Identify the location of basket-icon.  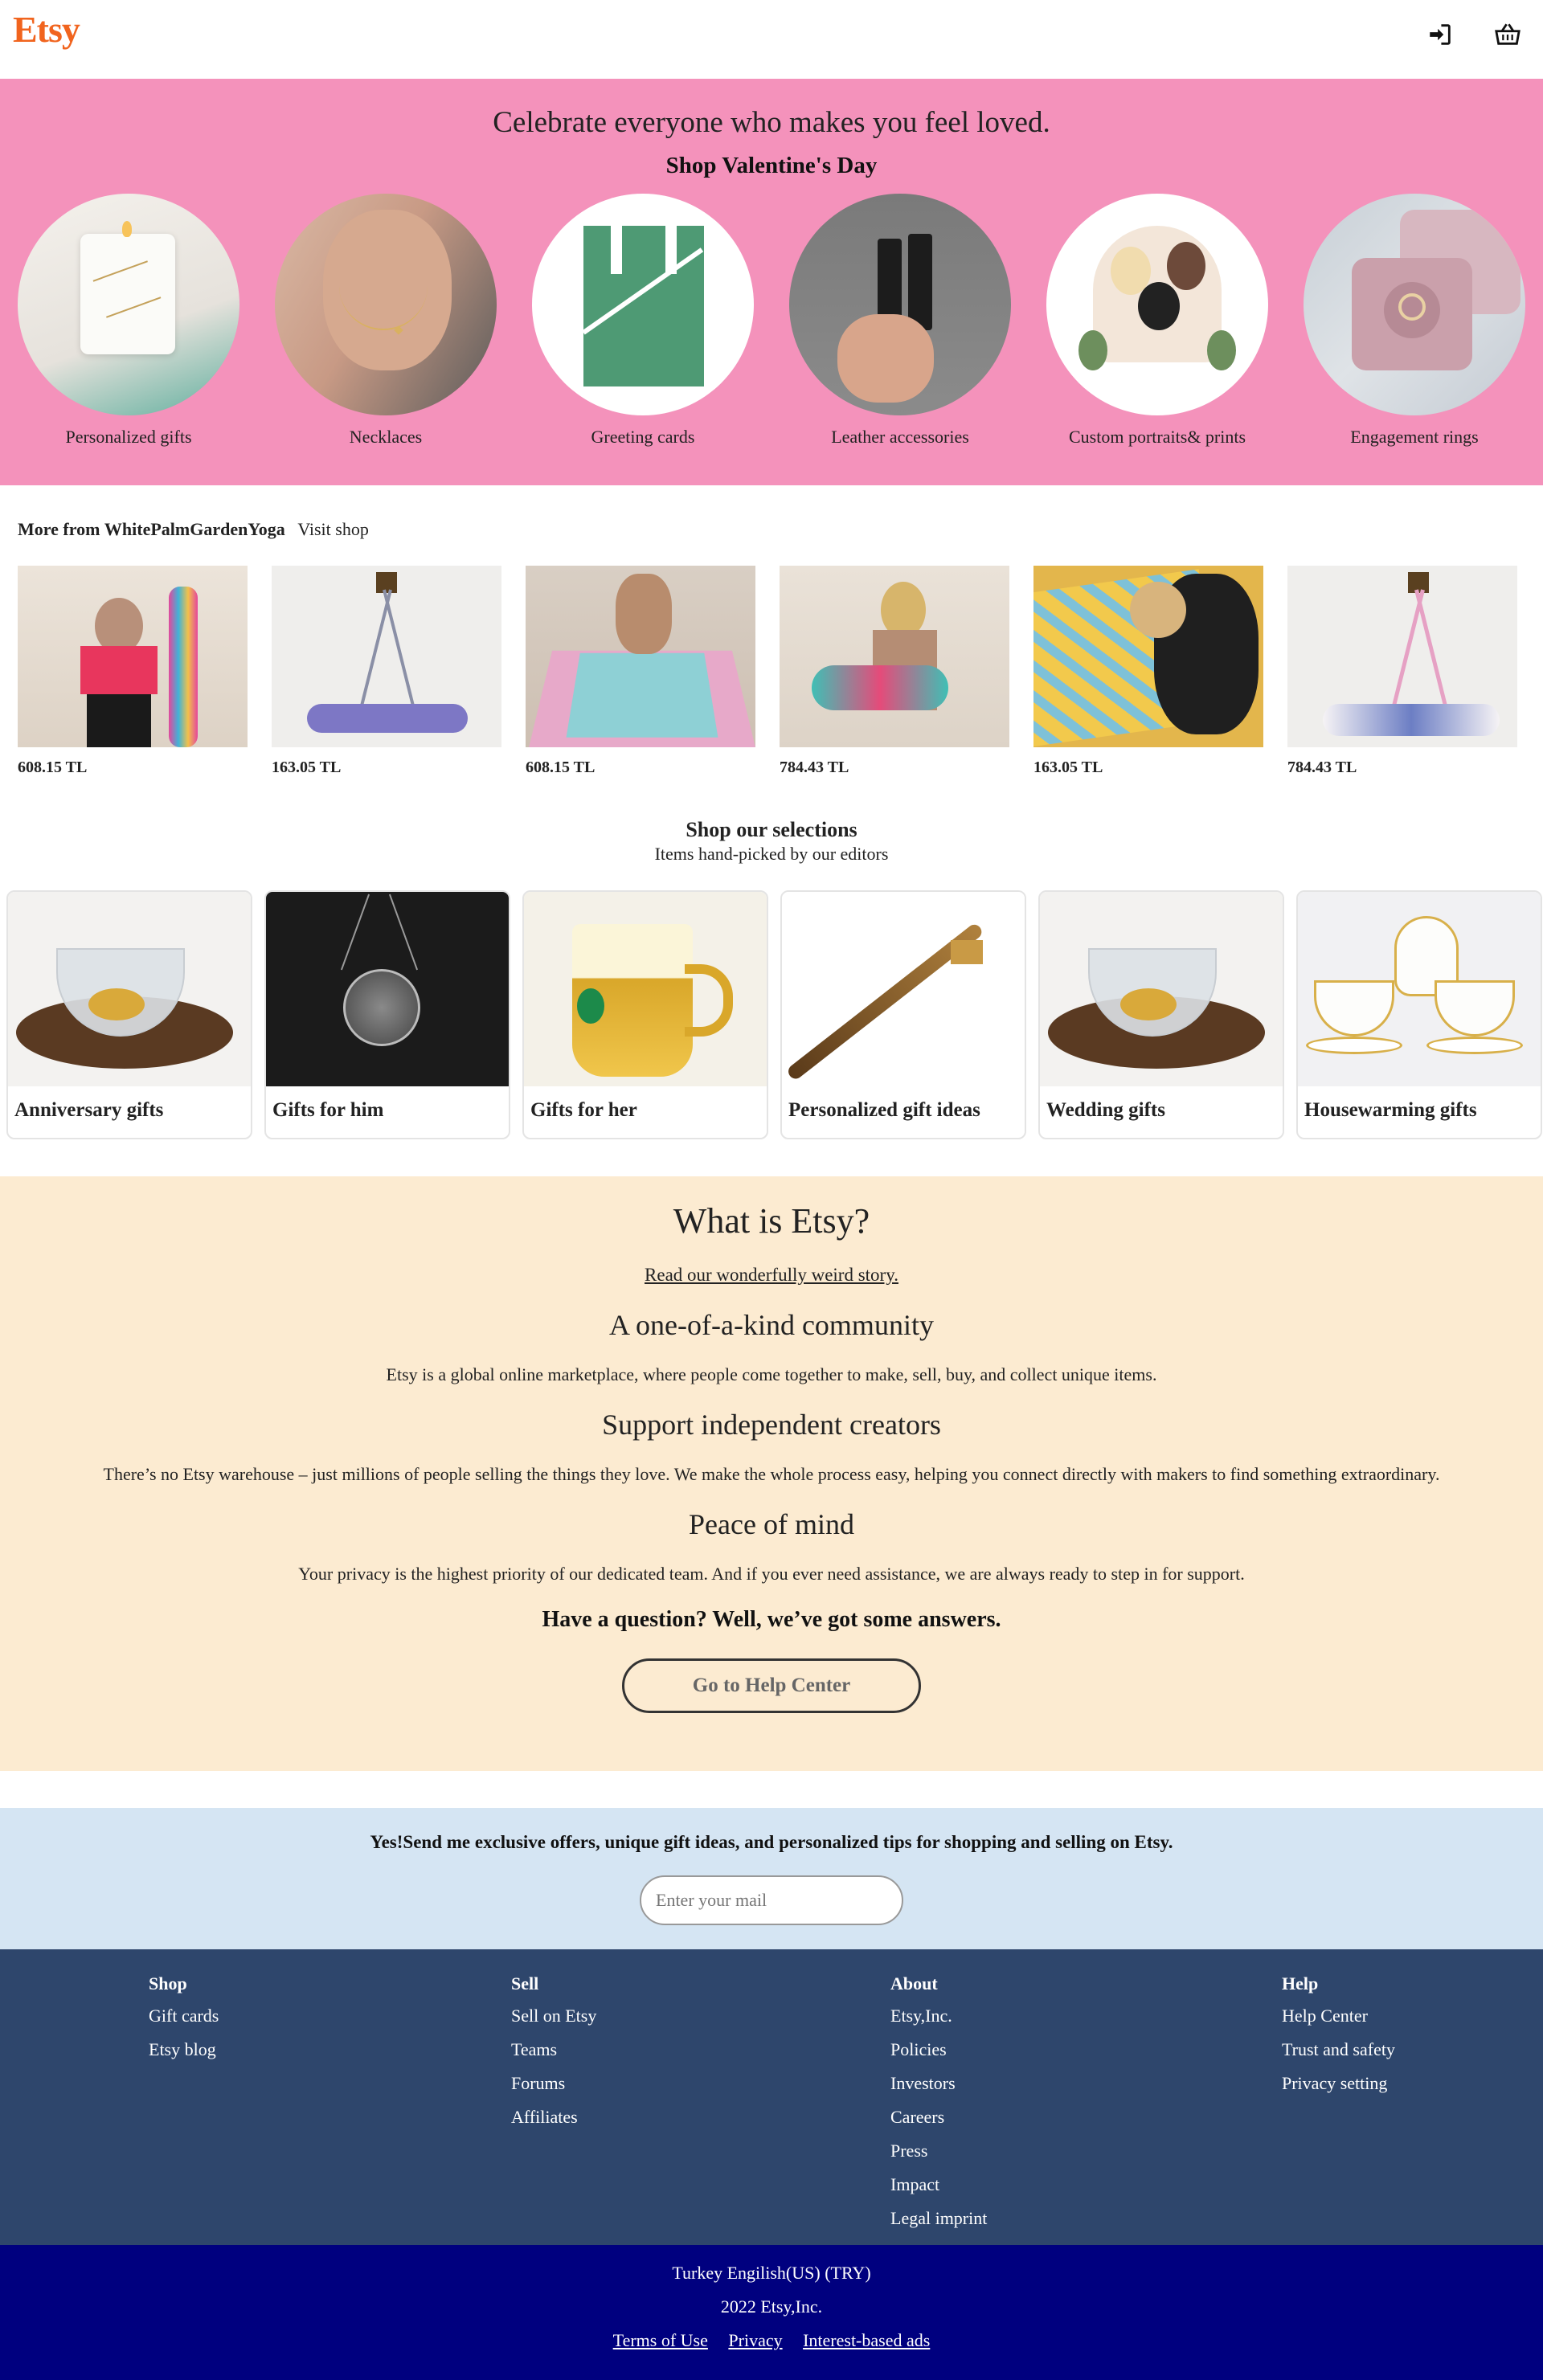
(1507, 34).